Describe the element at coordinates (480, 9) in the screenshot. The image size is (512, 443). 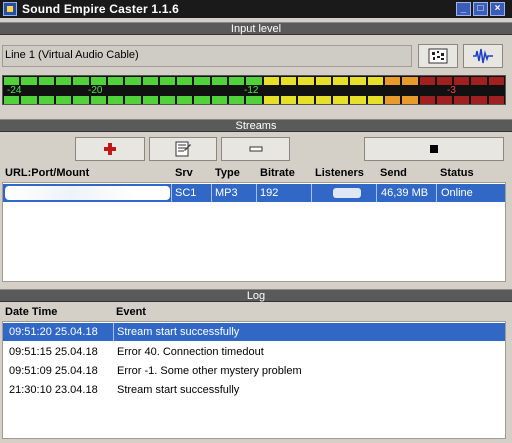
I see `maximize-button: □` at that location.